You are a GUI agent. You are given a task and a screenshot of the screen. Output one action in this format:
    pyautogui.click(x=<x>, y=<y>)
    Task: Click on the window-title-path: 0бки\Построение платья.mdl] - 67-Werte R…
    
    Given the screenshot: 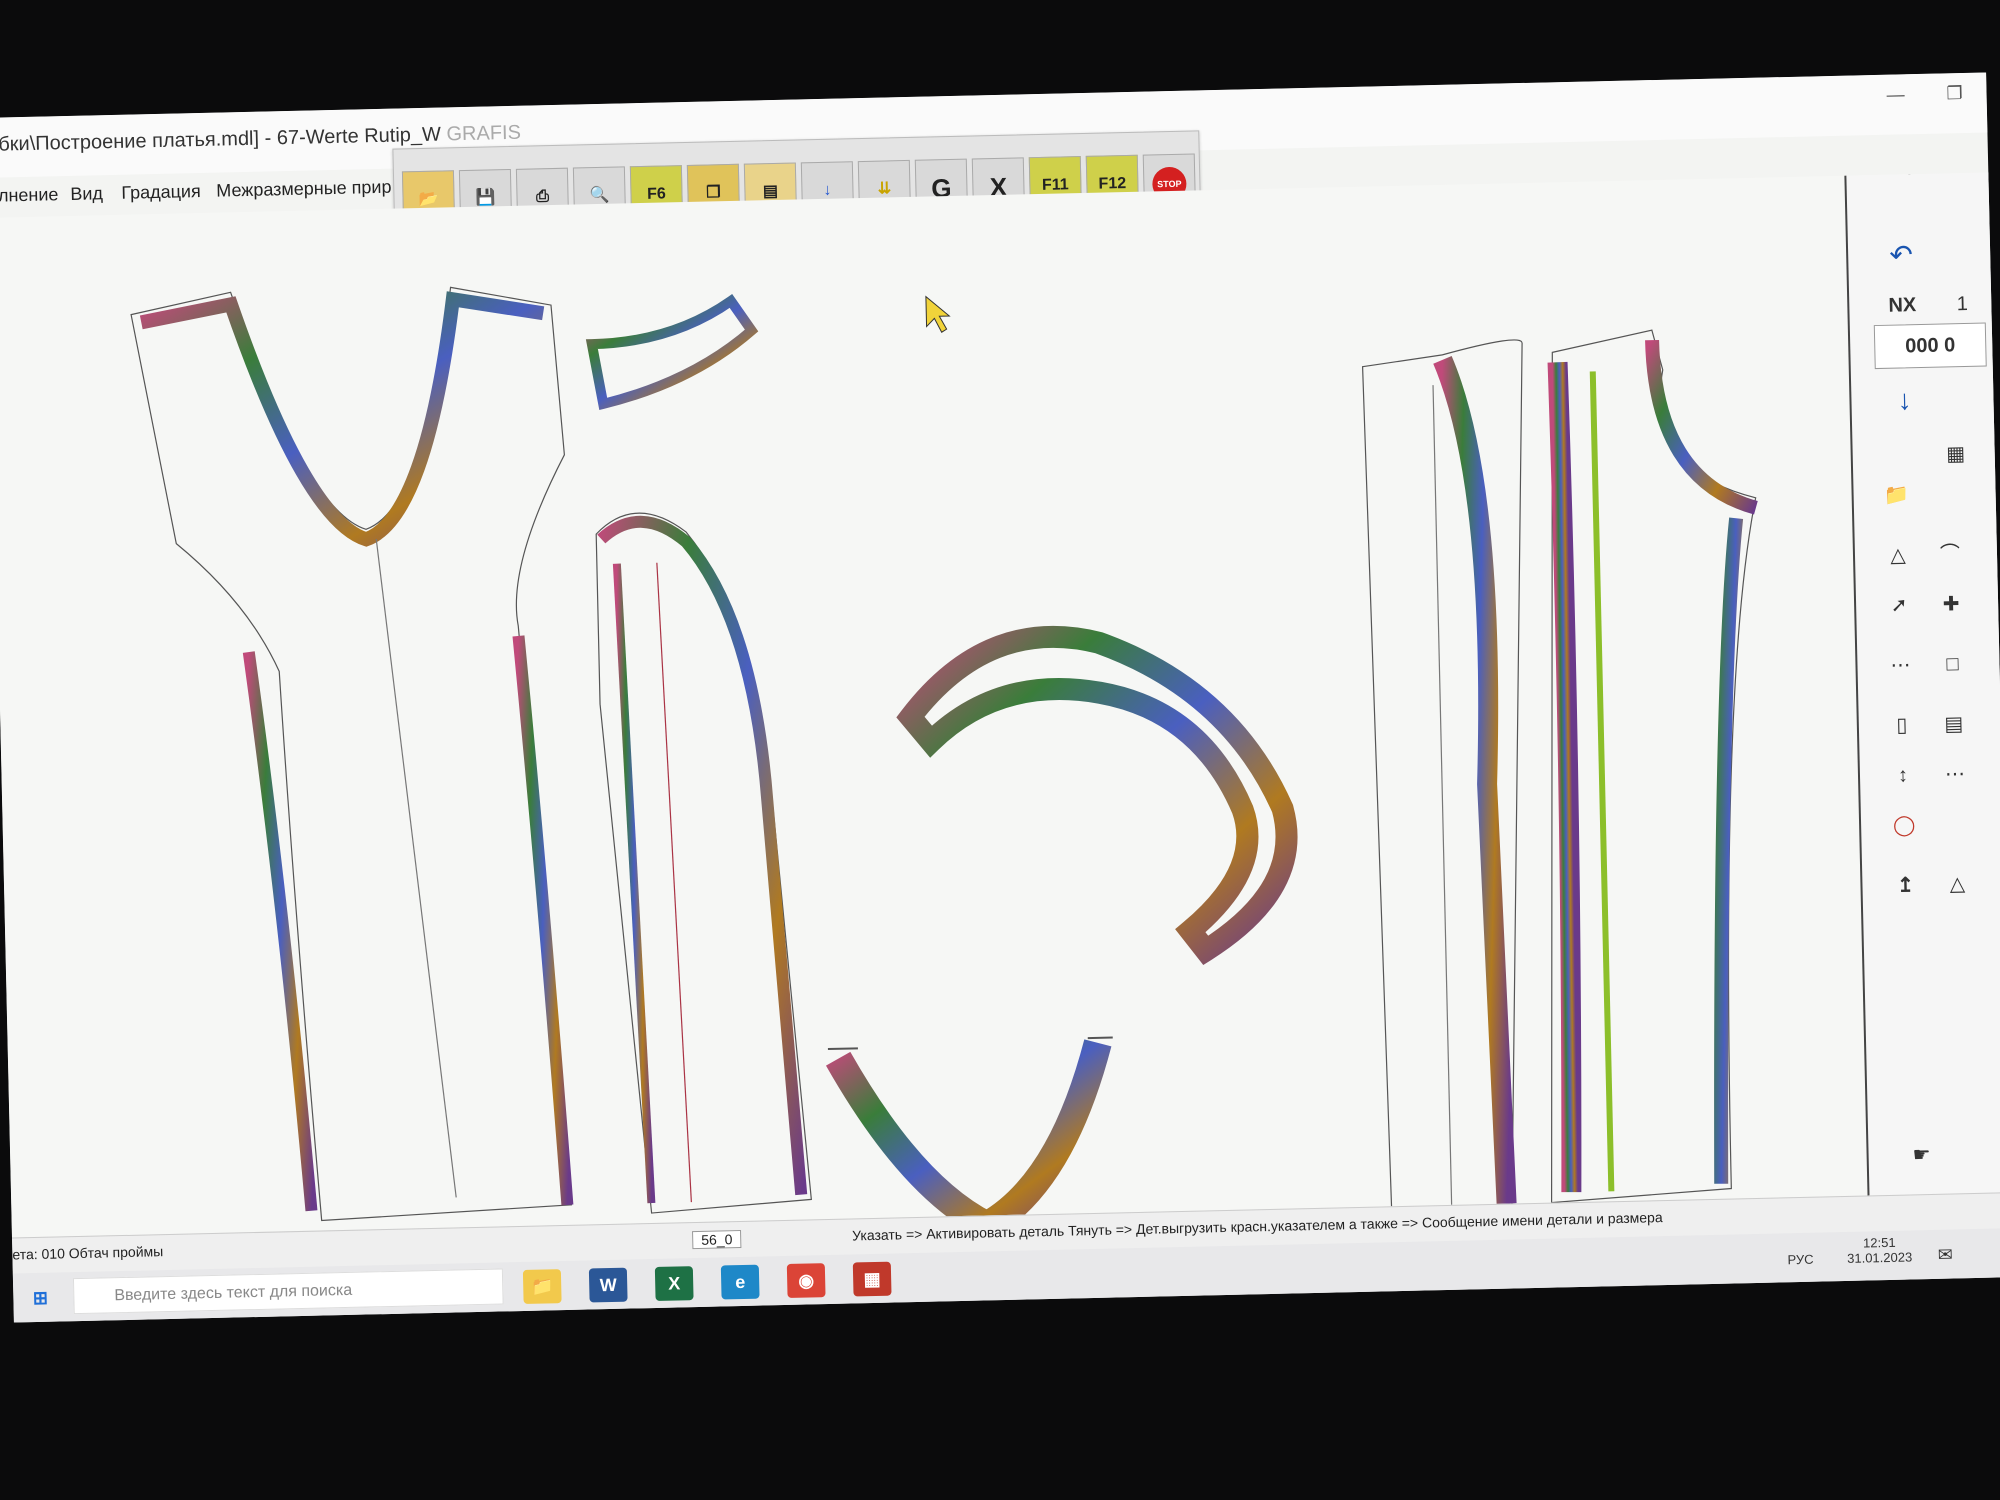 What is the action you would take?
    pyautogui.click(x=221, y=139)
    